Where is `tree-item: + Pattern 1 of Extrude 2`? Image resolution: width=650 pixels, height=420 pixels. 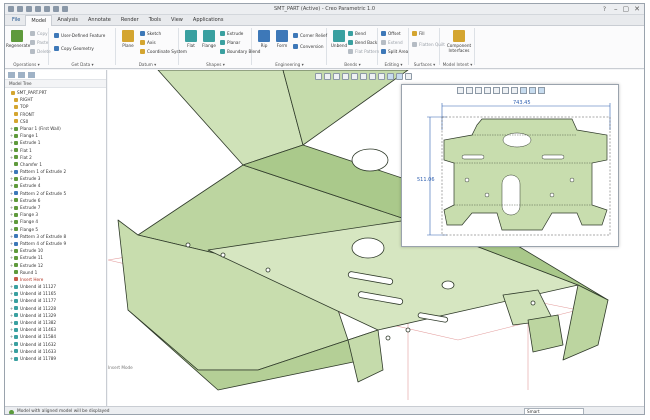 tree-item: + Pattern 1 of Extrude 2 is located at coordinates (55, 171).